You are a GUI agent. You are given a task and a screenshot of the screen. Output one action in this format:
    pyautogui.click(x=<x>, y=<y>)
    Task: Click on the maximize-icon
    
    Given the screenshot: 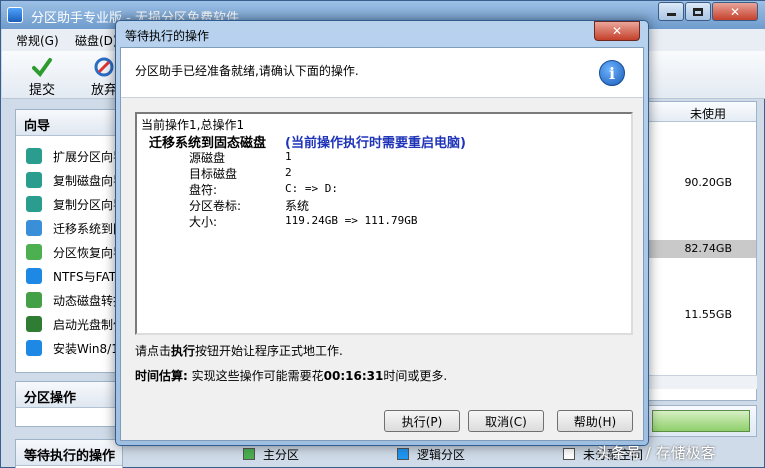 What is the action you would take?
    pyautogui.click(x=698, y=11)
    